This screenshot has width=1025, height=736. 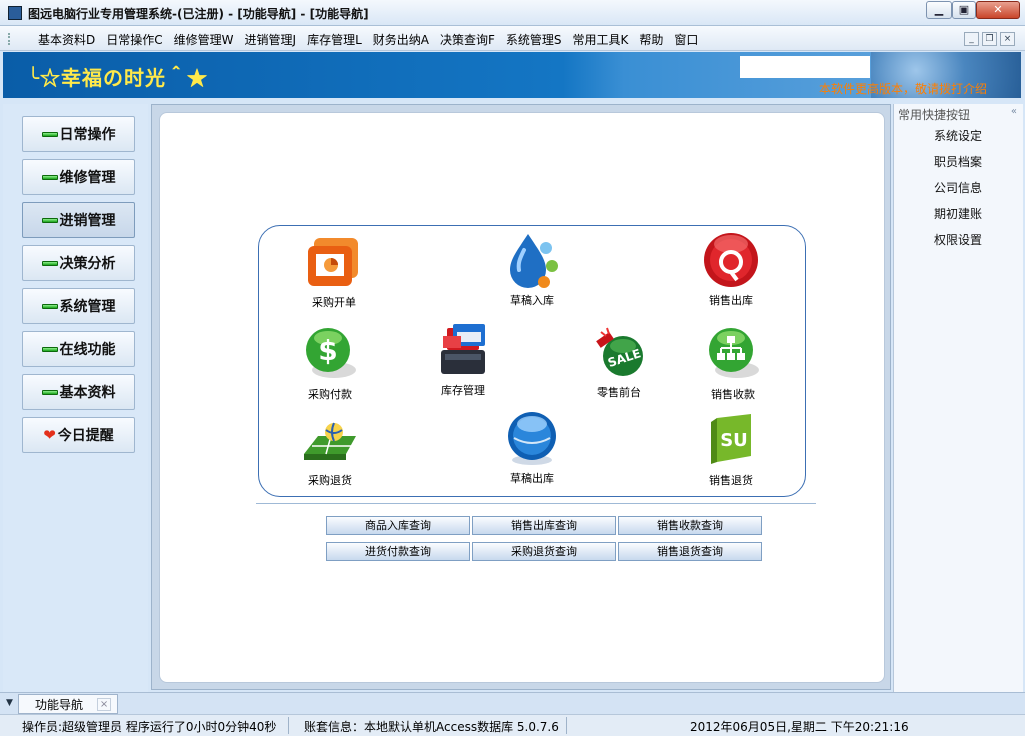 What do you see at coordinates (330, 480) in the screenshot?
I see `func-label: 采购退货` at bounding box center [330, 480].